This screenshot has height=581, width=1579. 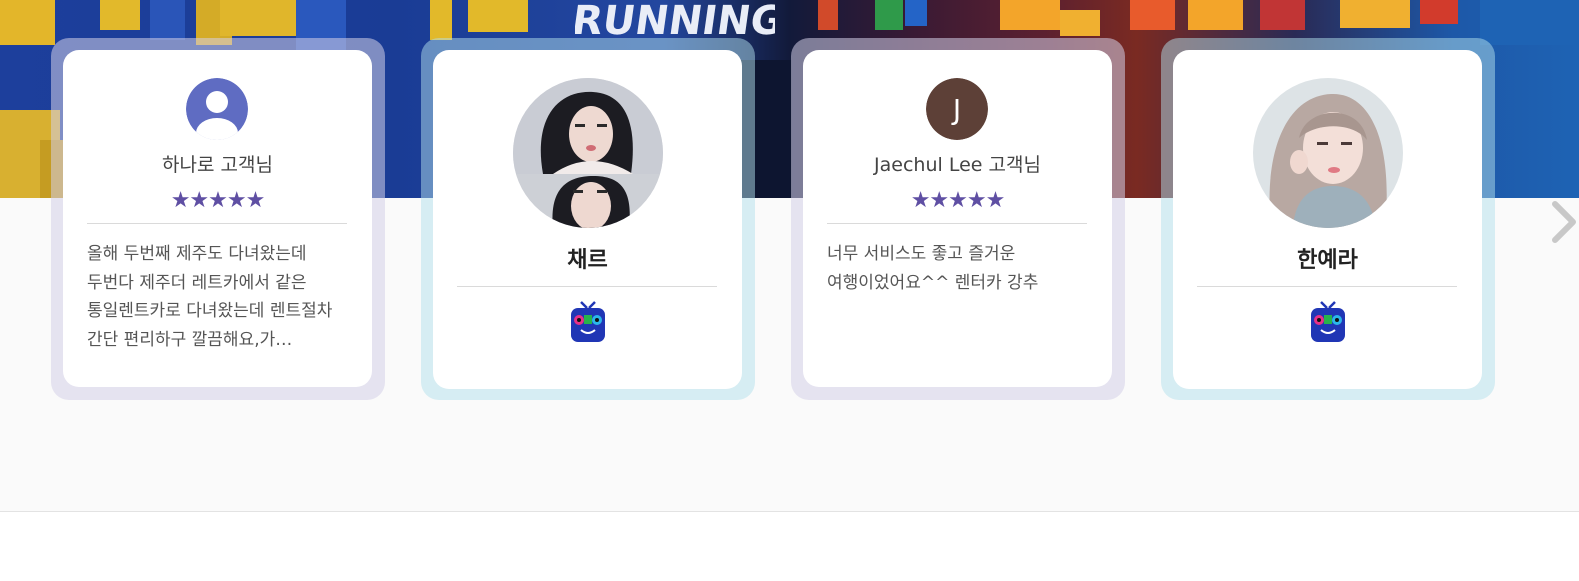 What do you see at coordinates (217, 109) in the screenshot?
I see `default-avatar-icon` at bounding box center [217, 109].